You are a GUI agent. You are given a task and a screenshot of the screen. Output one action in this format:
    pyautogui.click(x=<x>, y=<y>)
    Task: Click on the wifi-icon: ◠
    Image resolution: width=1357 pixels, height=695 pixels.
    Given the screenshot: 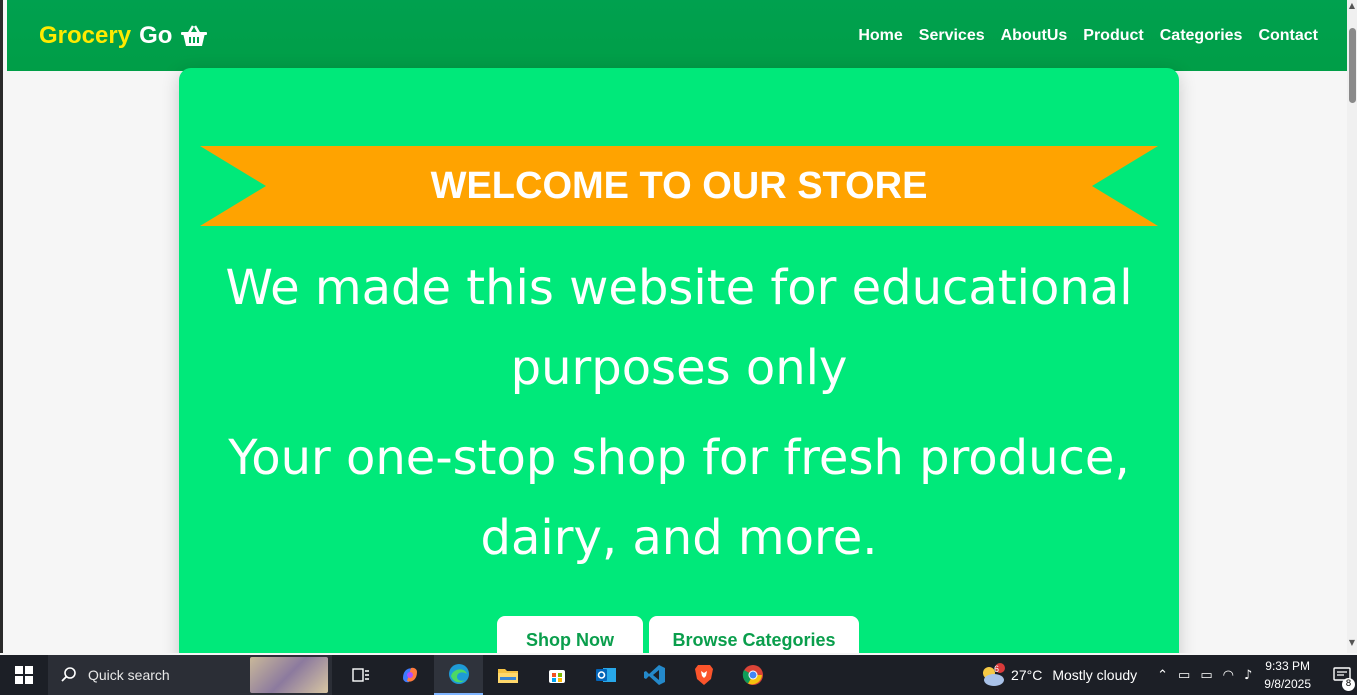 What is the action you would take?
    pyautogui.click(x=1228, y=675)
    